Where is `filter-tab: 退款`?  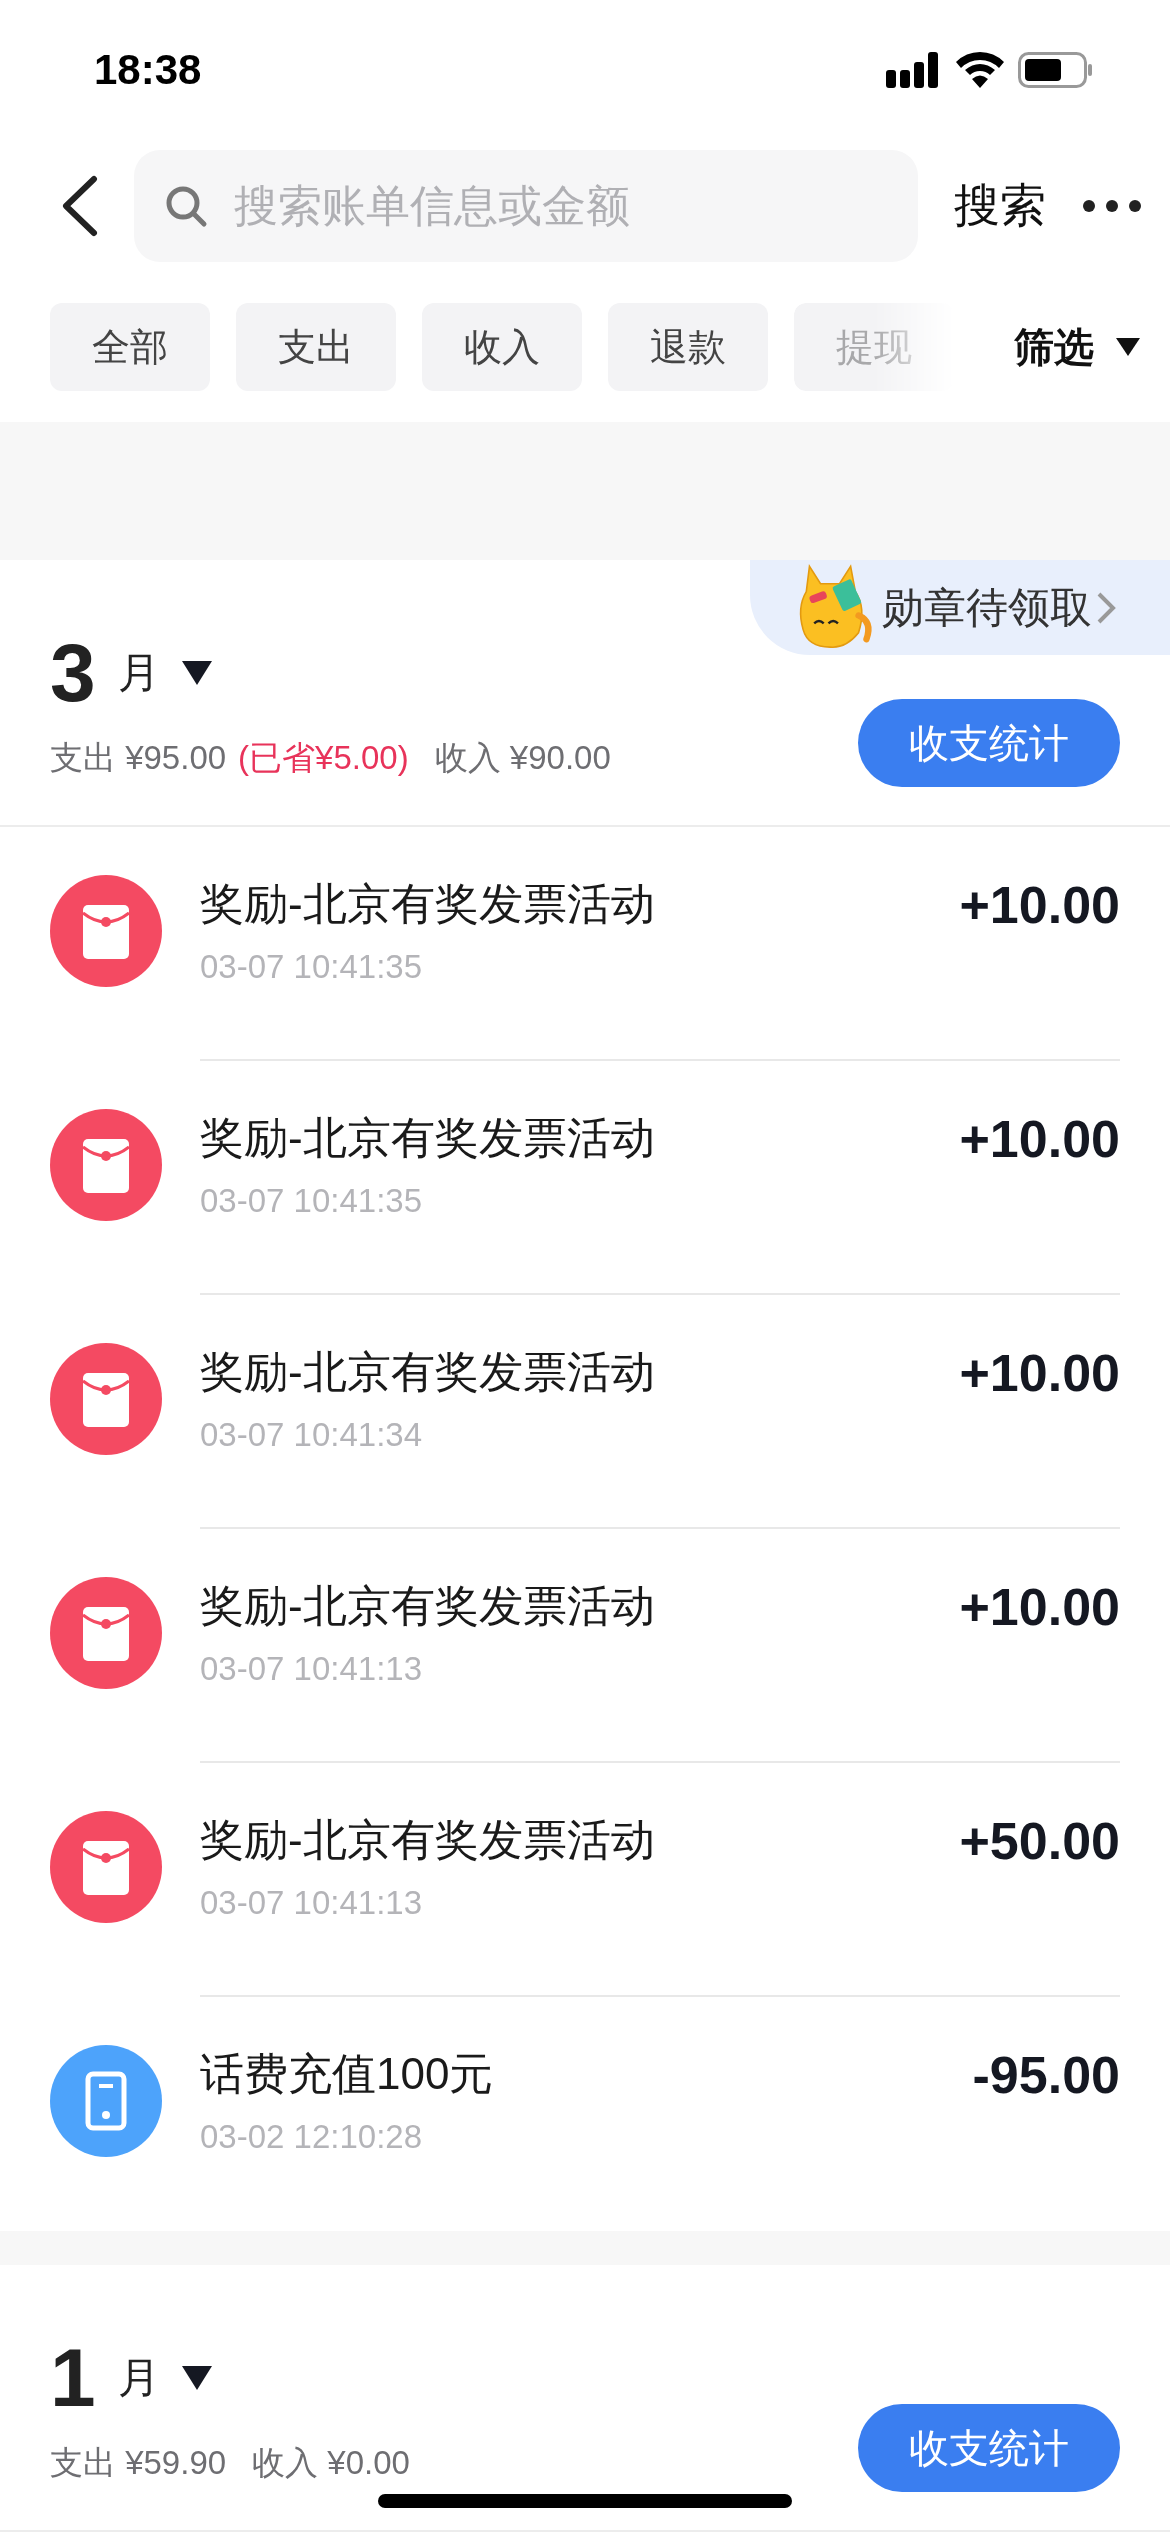
filter-tab: 退款 is located at coordinates (688, 347).